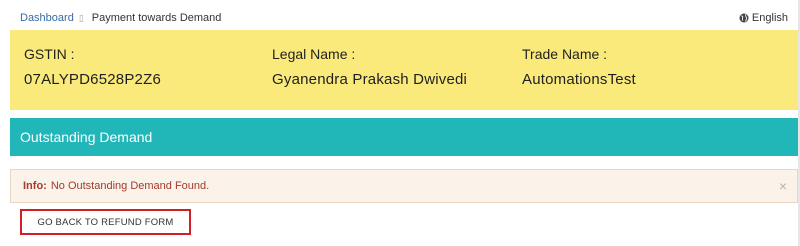 This screenshot has height=246, width=800. I want to click on back-button-label: GO BACK TO REFUND FORM, so click(105, 222).